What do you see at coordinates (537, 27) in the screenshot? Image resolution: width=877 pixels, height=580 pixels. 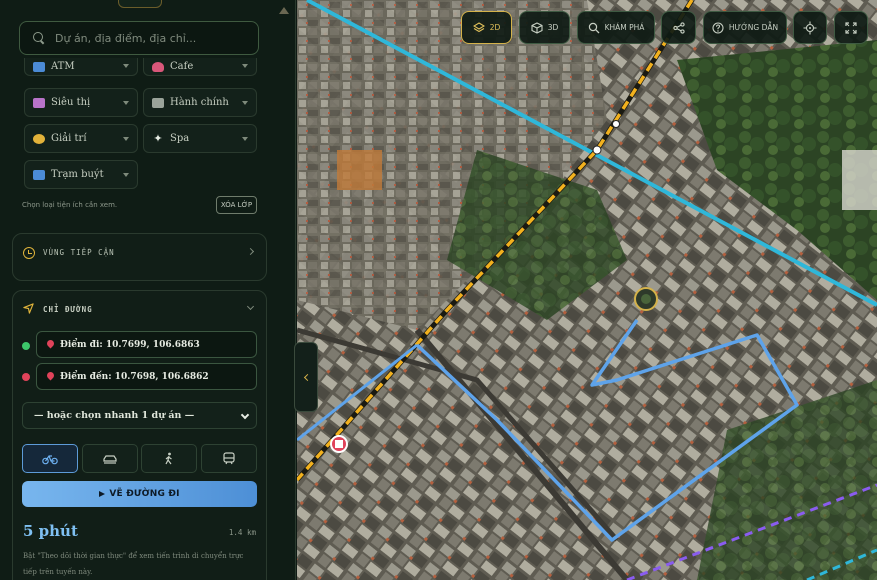 I see `cube-icon` at bounding box center [537, 27].